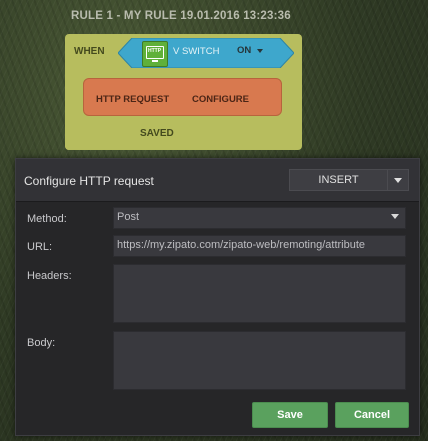 Image resolution: width=428 pixels, height=441 pixels. Describe the element at coordinates (155, 51) in the screenshot. I see `http-icon-text: HTTP` at that location.